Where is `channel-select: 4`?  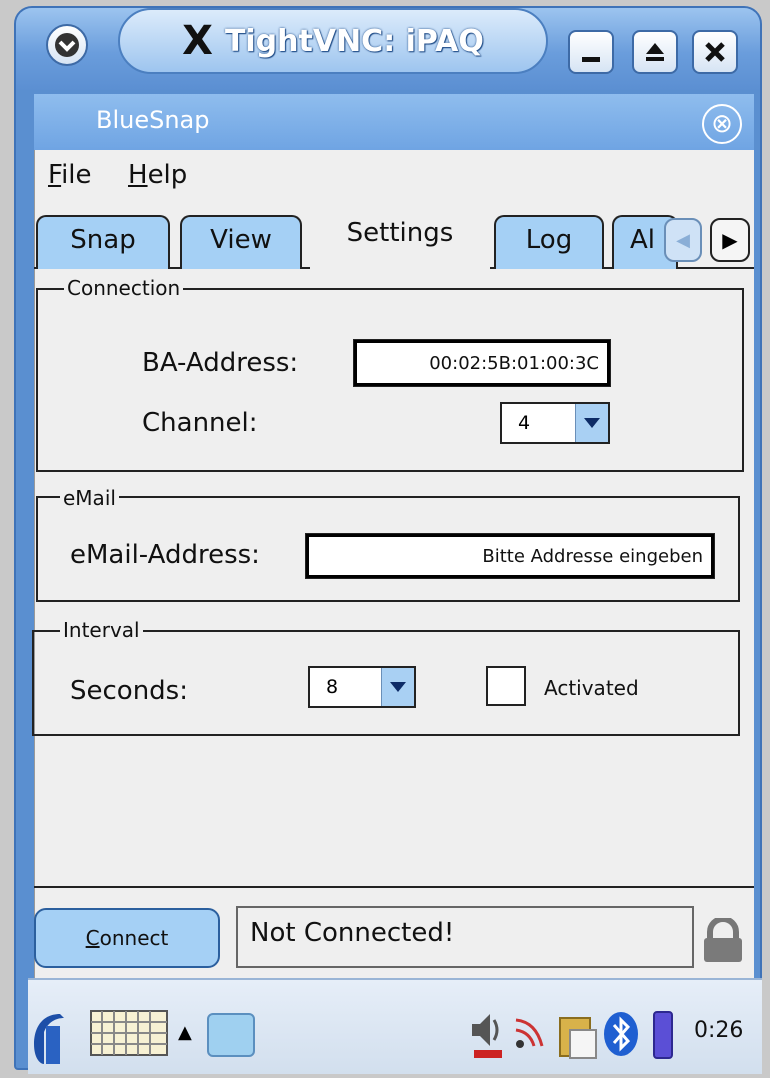 channel-select: 4 is located at coordinates (555, 423).